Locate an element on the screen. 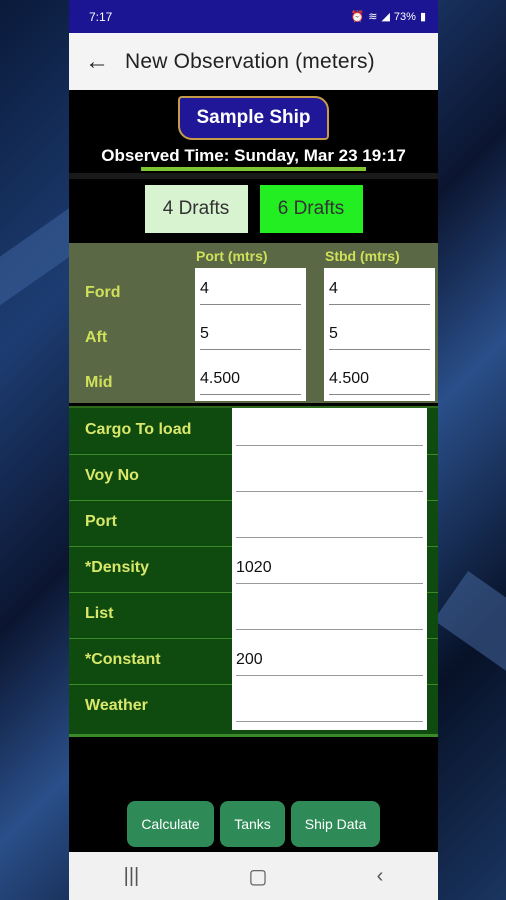  weather-label: Weather is located at coordinates (116, 705).